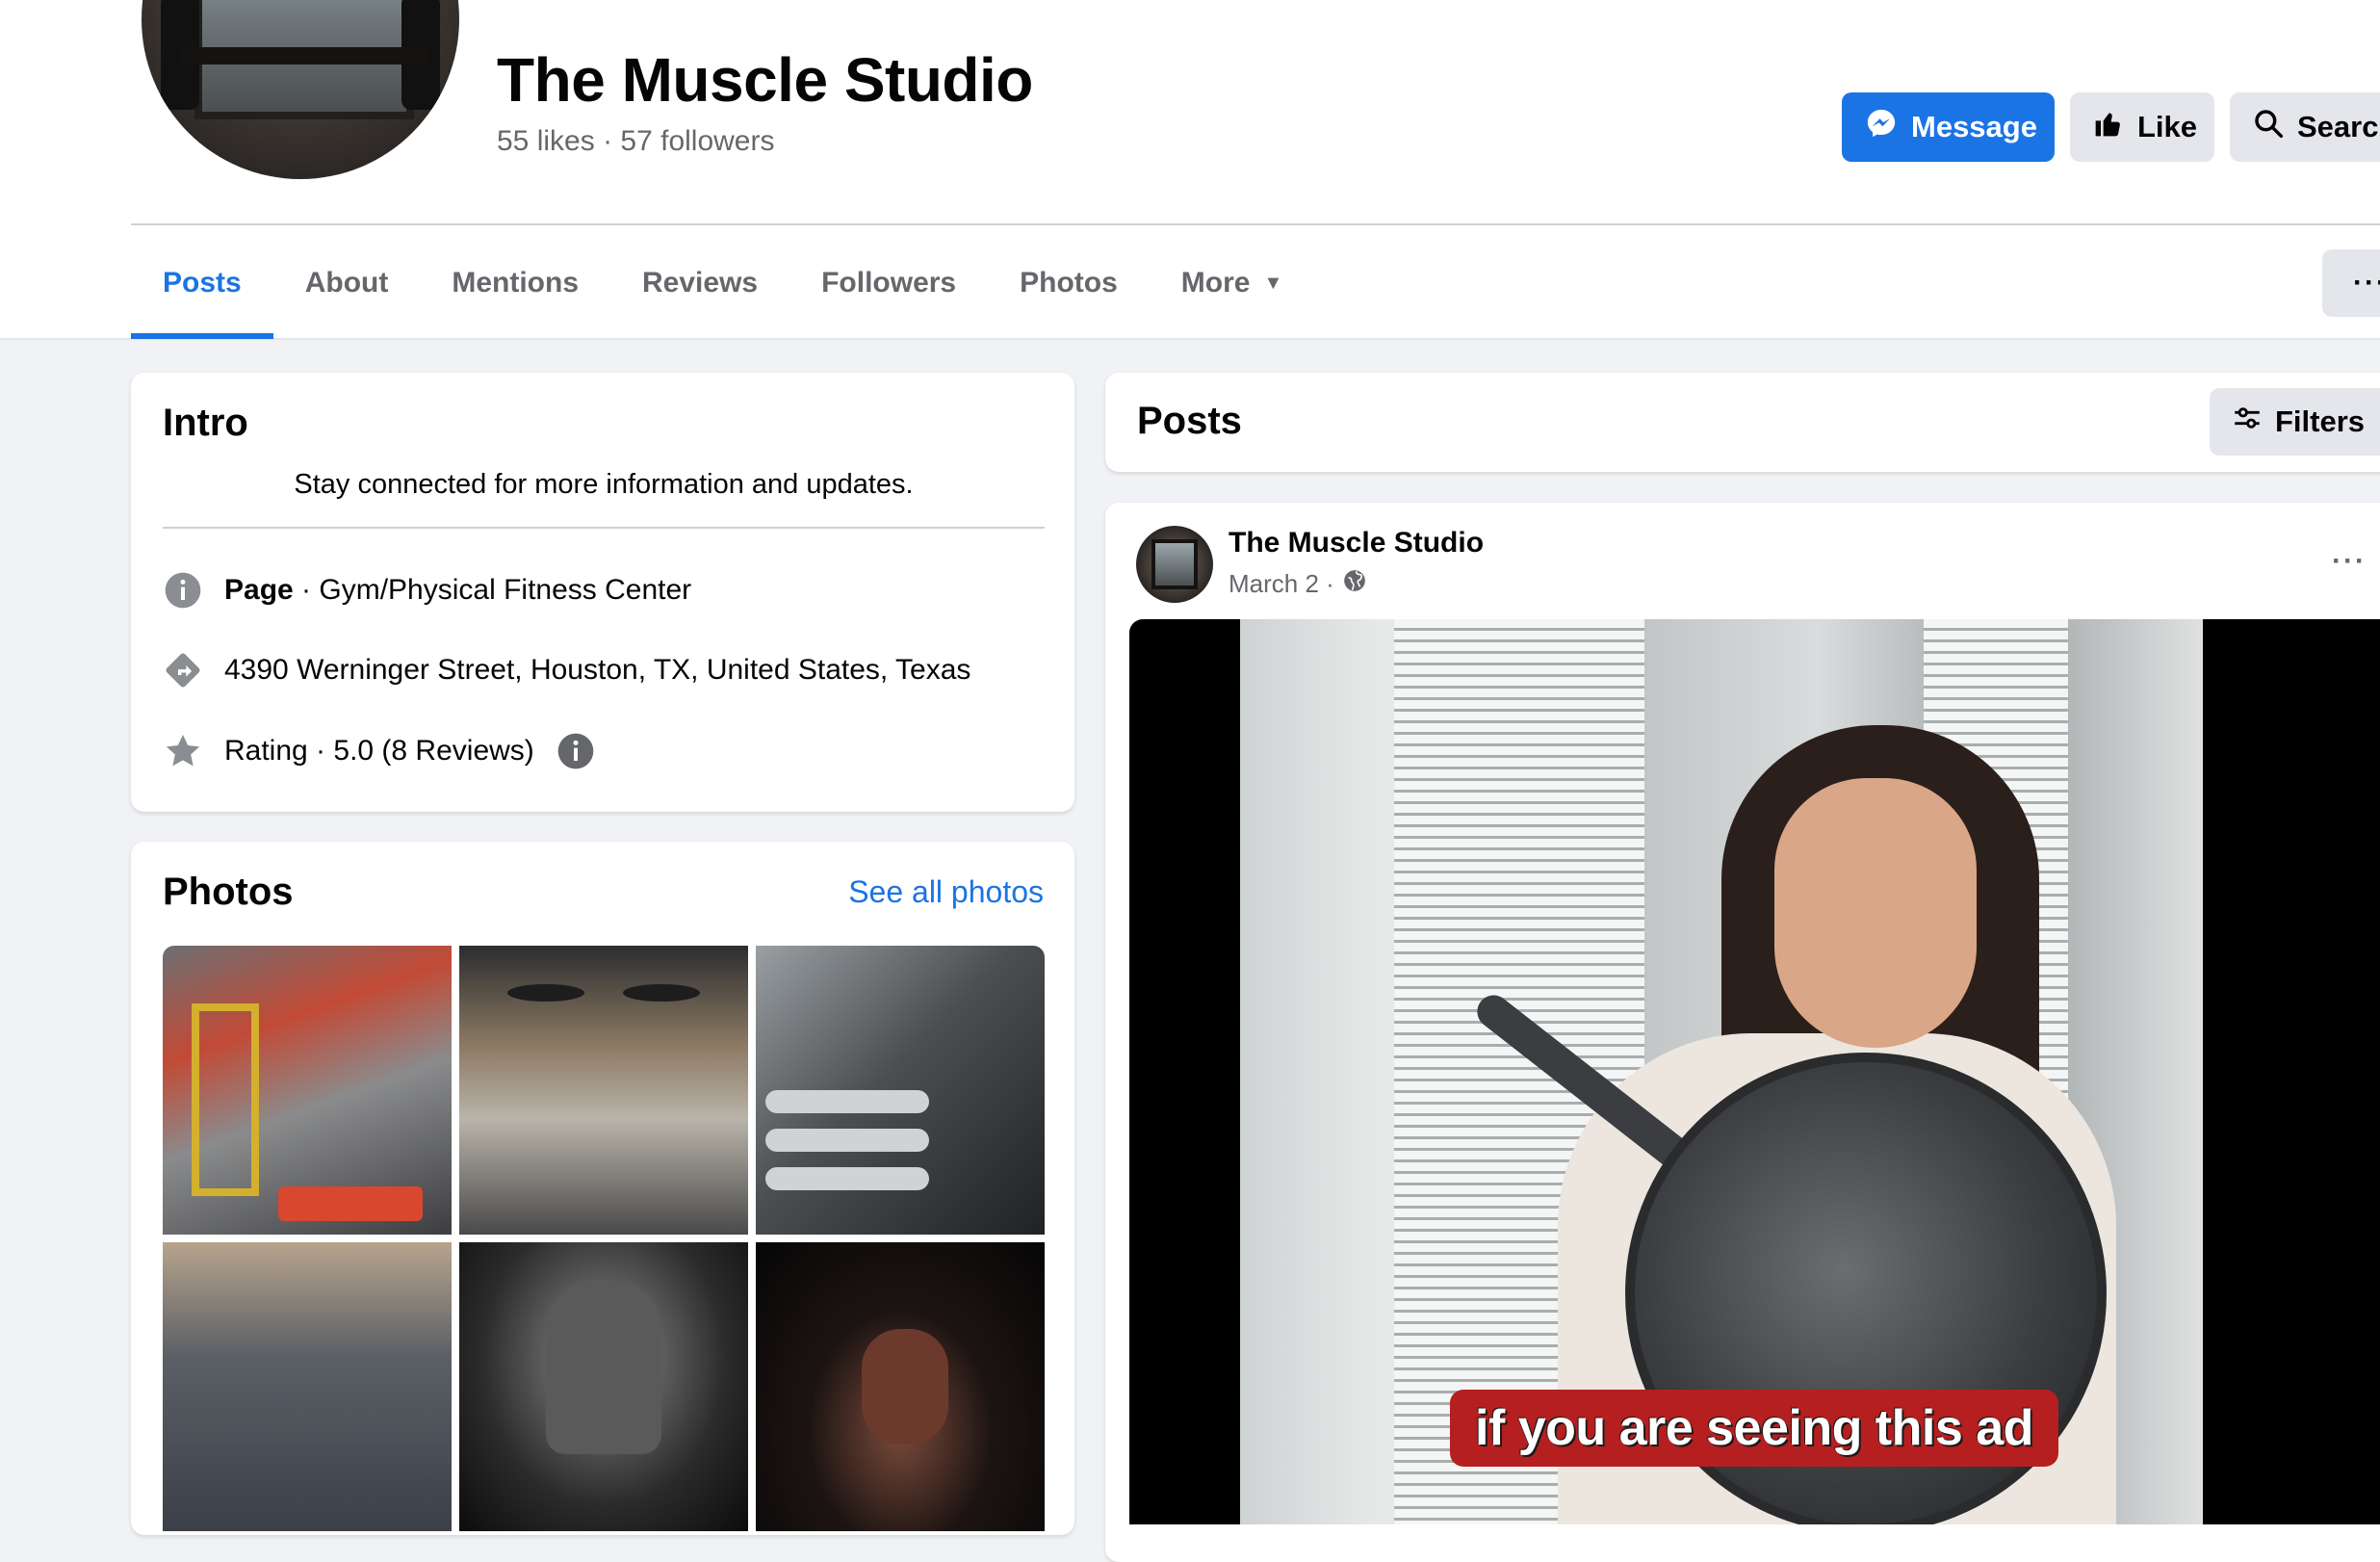 Image resolution: width=2380 pixels, height=1562 pixels. What do you see at coordinates (1754, 1428) in the screenshot?
I see `video-caption: if you are seeing this ad` at bounding box center [1754, 1428].